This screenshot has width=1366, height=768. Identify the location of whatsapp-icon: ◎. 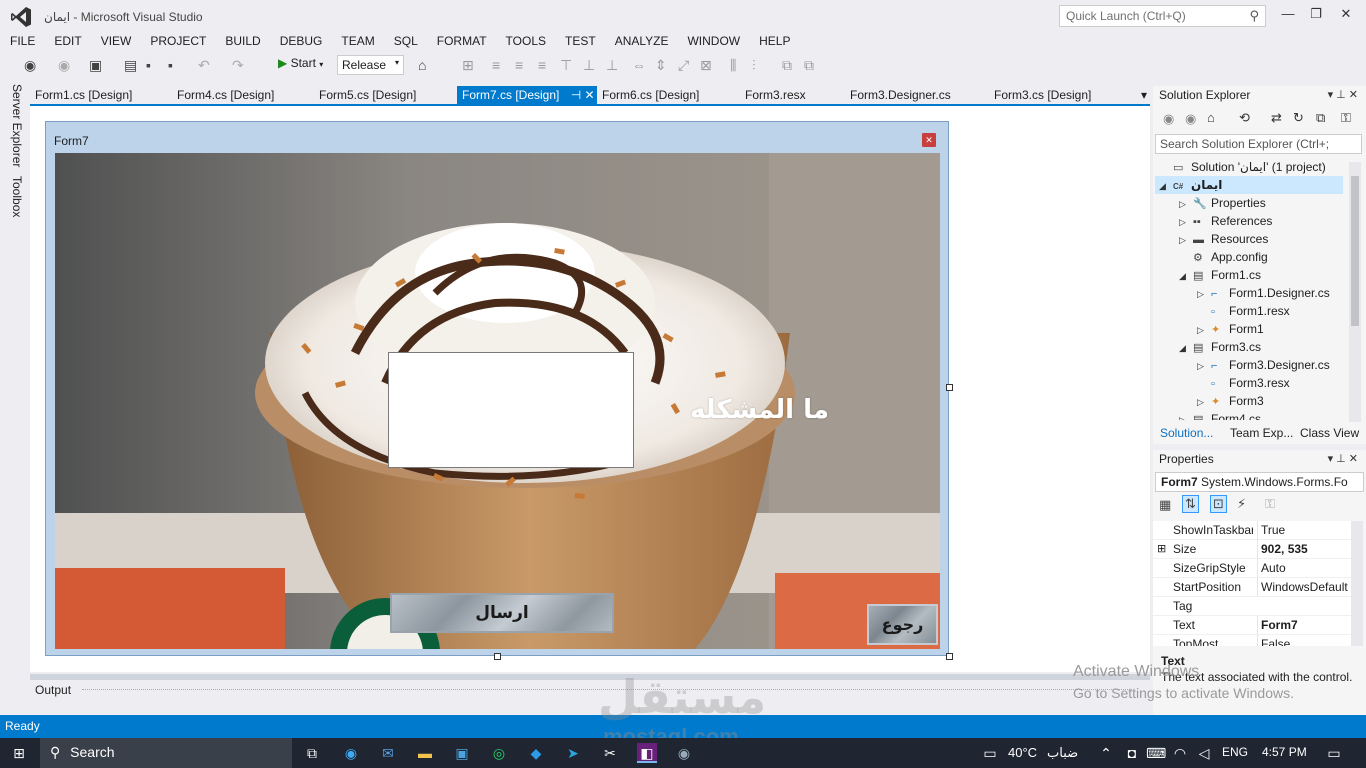
(499, 753).